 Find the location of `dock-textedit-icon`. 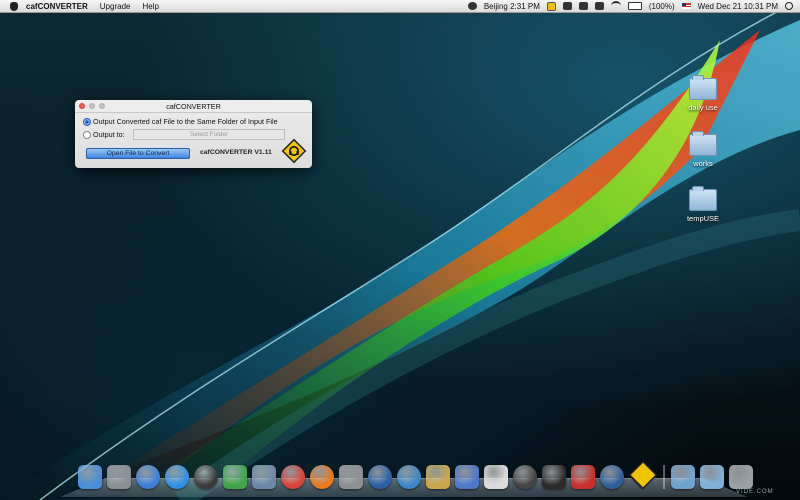

dock-textedit-icon is located at coordinates (496, 477).